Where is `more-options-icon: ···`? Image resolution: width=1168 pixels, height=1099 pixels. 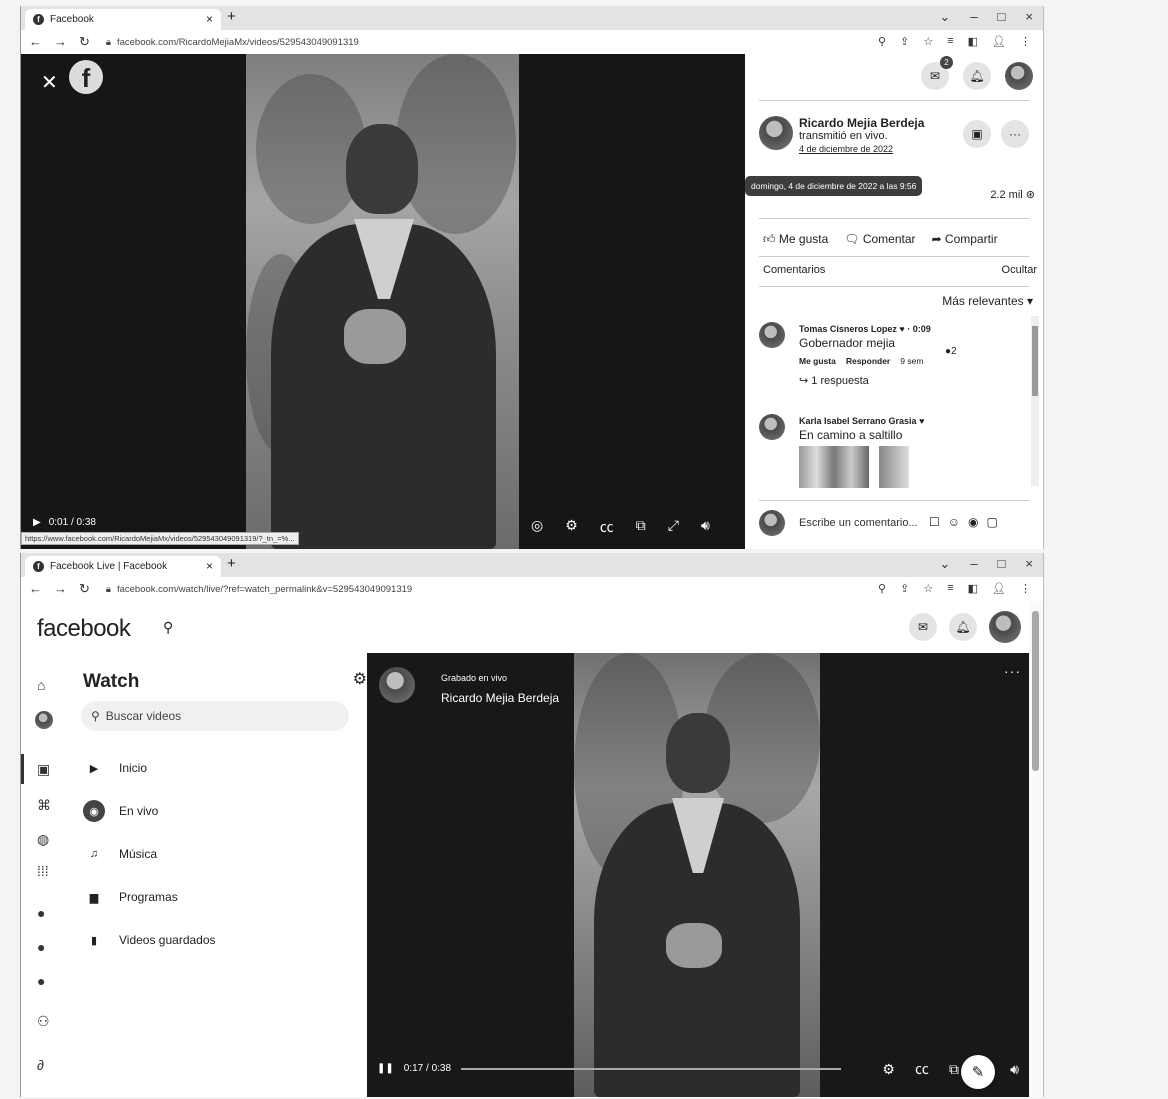
more-options-icon: ··· is located at coordinates (1012, 671).